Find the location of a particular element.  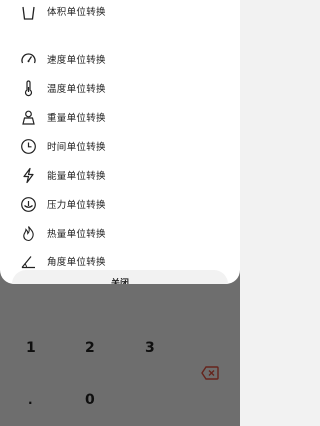

menu-item-energy: 能量单位转换 is located at coordinates (120, 176).